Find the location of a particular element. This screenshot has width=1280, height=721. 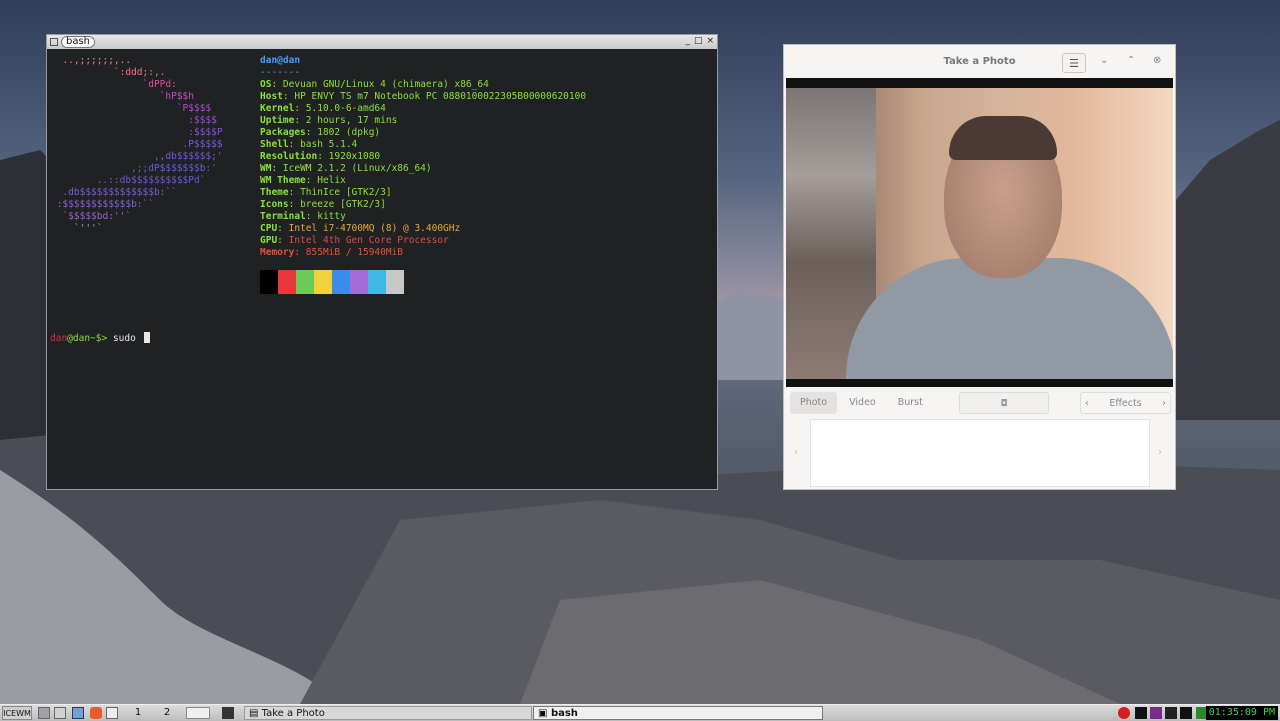

logo-line: ,,db$$$$$$;' is located at coordinates (137, 156).